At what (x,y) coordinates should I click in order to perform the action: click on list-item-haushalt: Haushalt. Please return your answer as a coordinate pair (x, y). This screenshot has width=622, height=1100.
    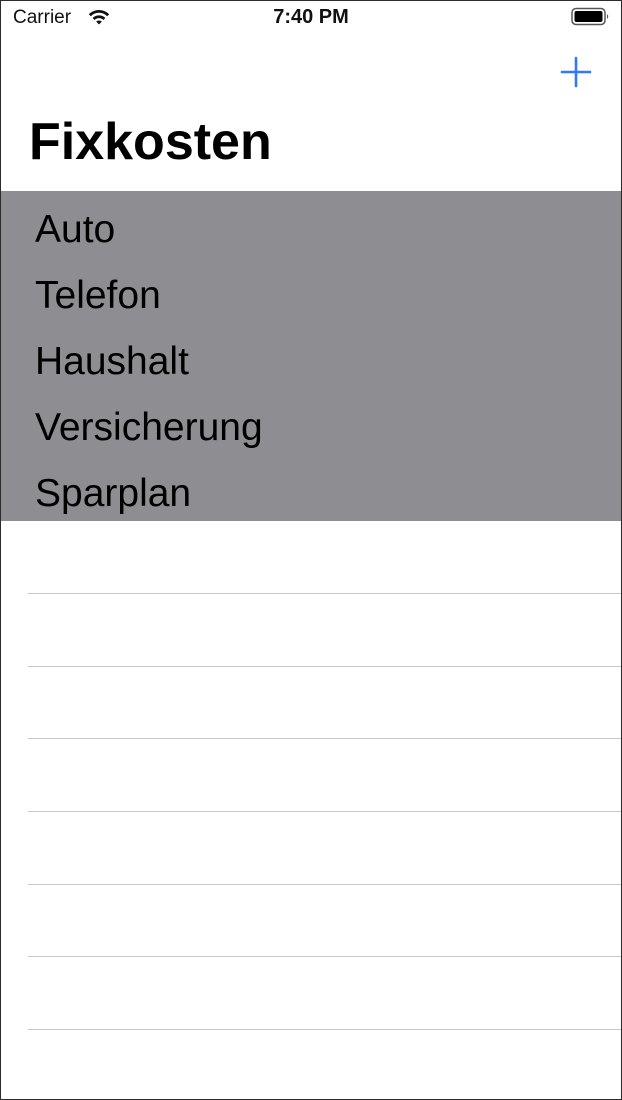
    Looking at the image, I should click on (112, 362).